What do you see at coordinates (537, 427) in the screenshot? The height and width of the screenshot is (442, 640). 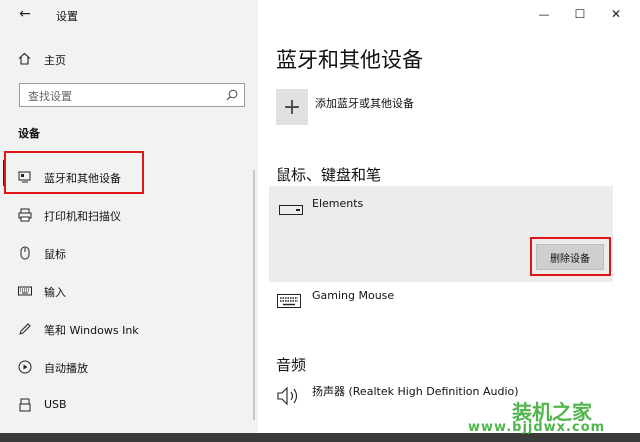 I see `watermark-url: www.bjjdwx.com` at bounding box center [537, 427].